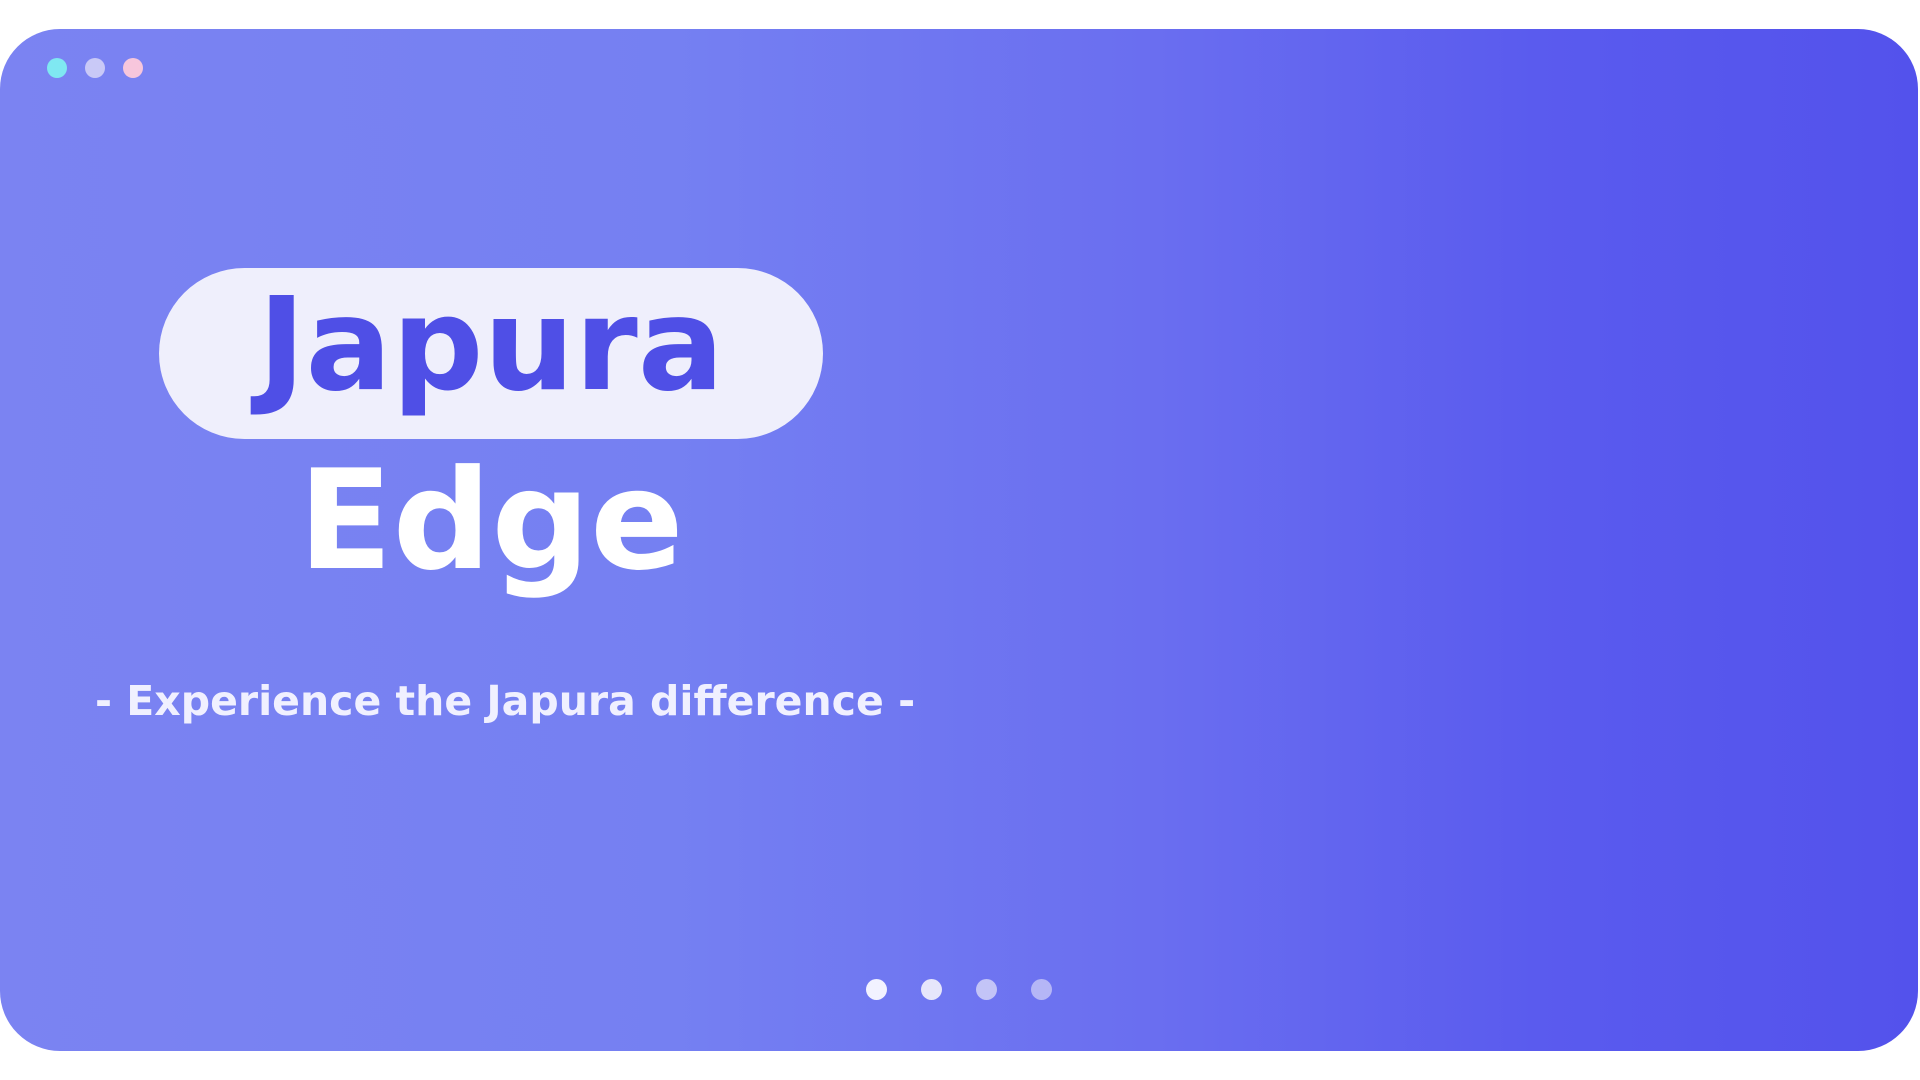  Describe the element at coordinates (959, 989) in the screenshot. I see `slide-pager` at that location.